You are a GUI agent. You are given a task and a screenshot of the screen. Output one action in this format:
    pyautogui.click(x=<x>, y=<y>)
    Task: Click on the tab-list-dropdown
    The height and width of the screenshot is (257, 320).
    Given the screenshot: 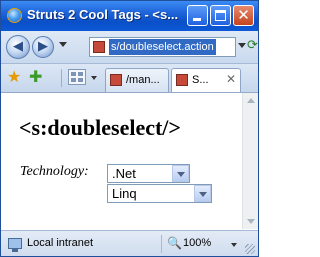 What is the action you would take?
    pyautogui.click(x=94, y=78)
    